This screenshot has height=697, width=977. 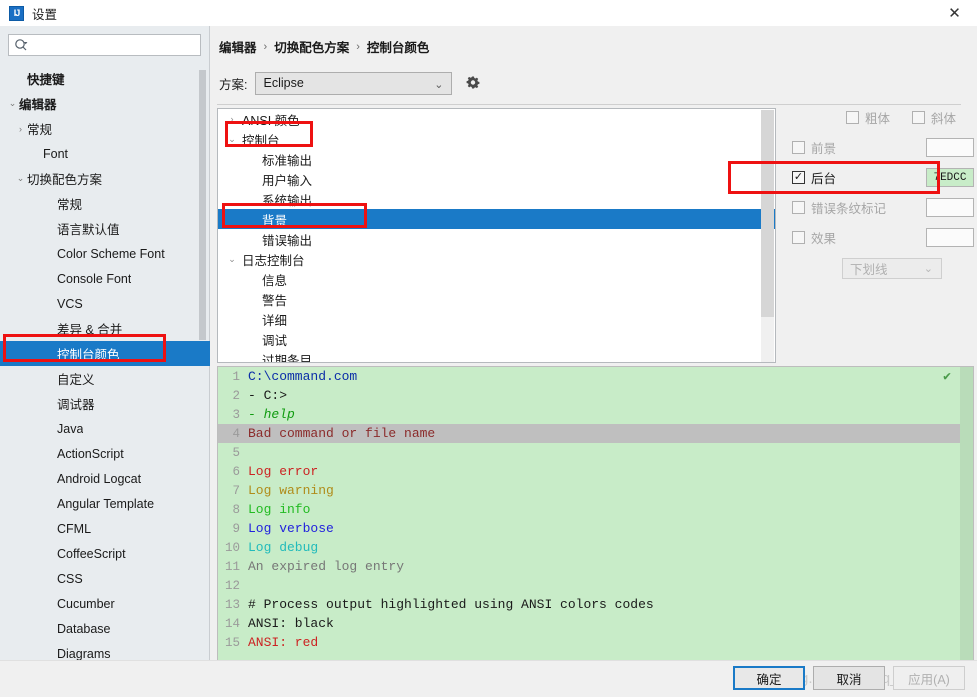 I want to click on sidebar-item-切换配色方案: ⌄ 切换配色方案, so click(x=105, y=178).